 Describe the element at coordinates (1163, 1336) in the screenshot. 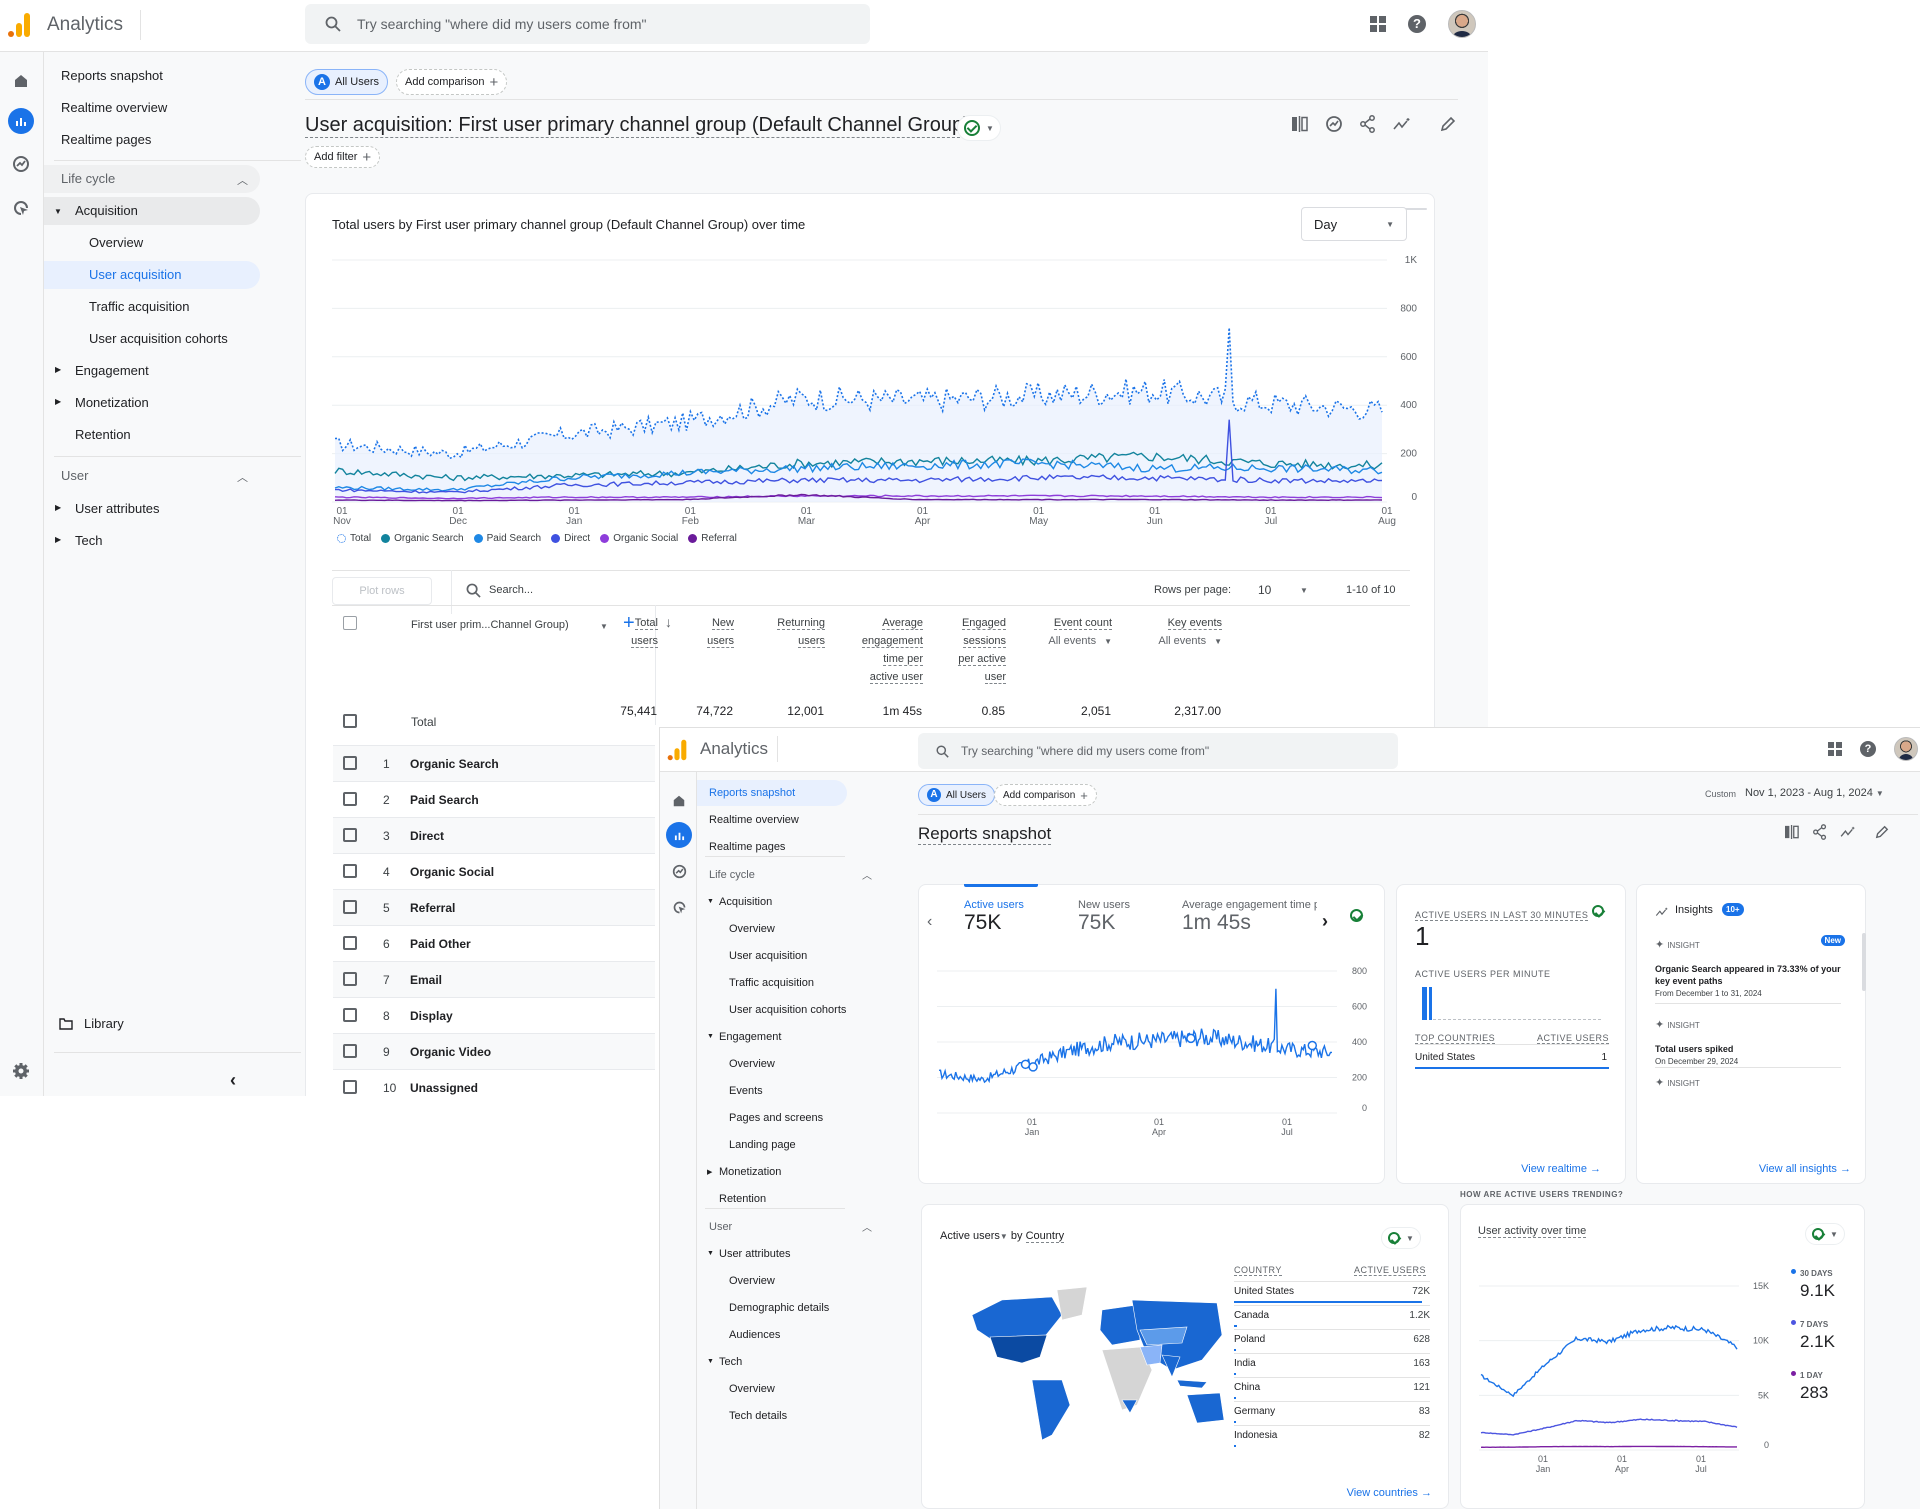

I see `map-region-central-asia` at that location.